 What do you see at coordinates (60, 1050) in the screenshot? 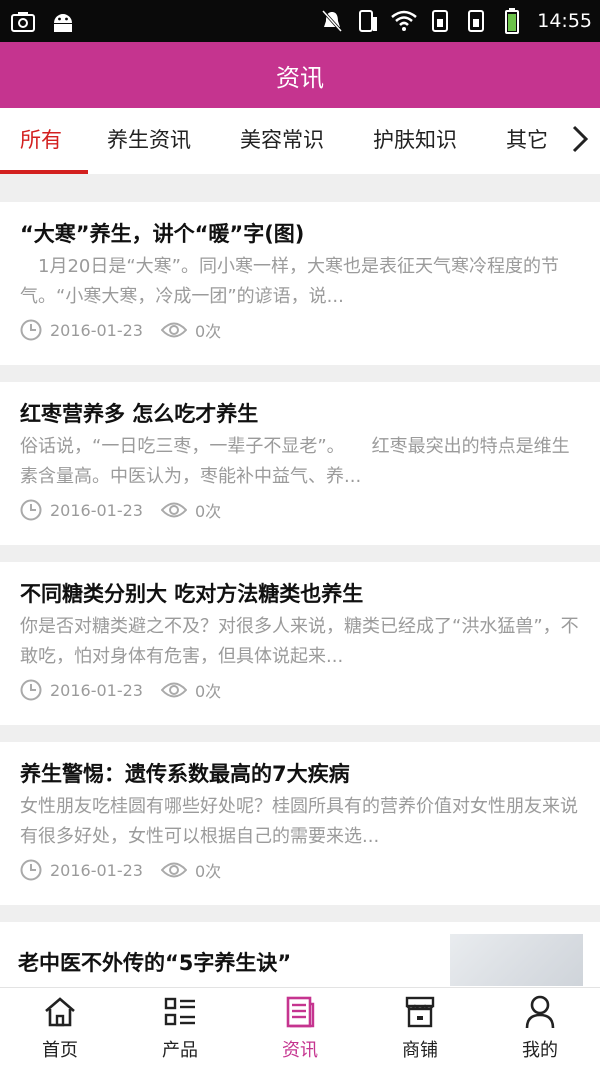
I see `nav-home-label: 首页` at bounding box center [60, 1050].